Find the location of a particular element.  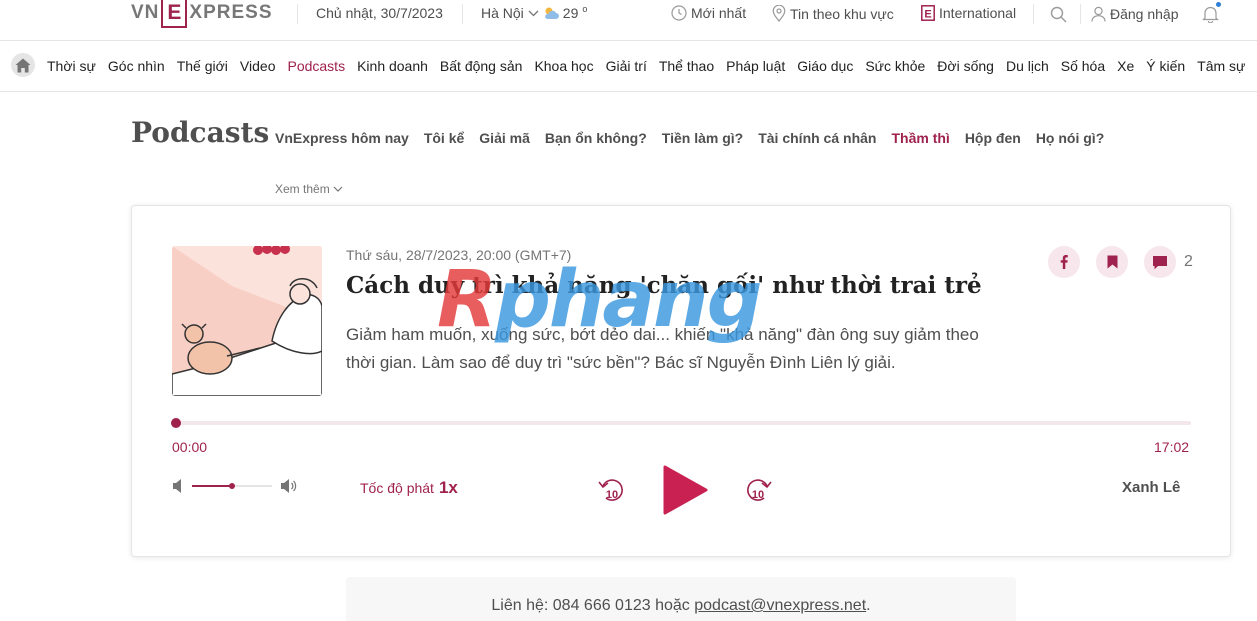

comment-button is located at coordinates (1160, 262).